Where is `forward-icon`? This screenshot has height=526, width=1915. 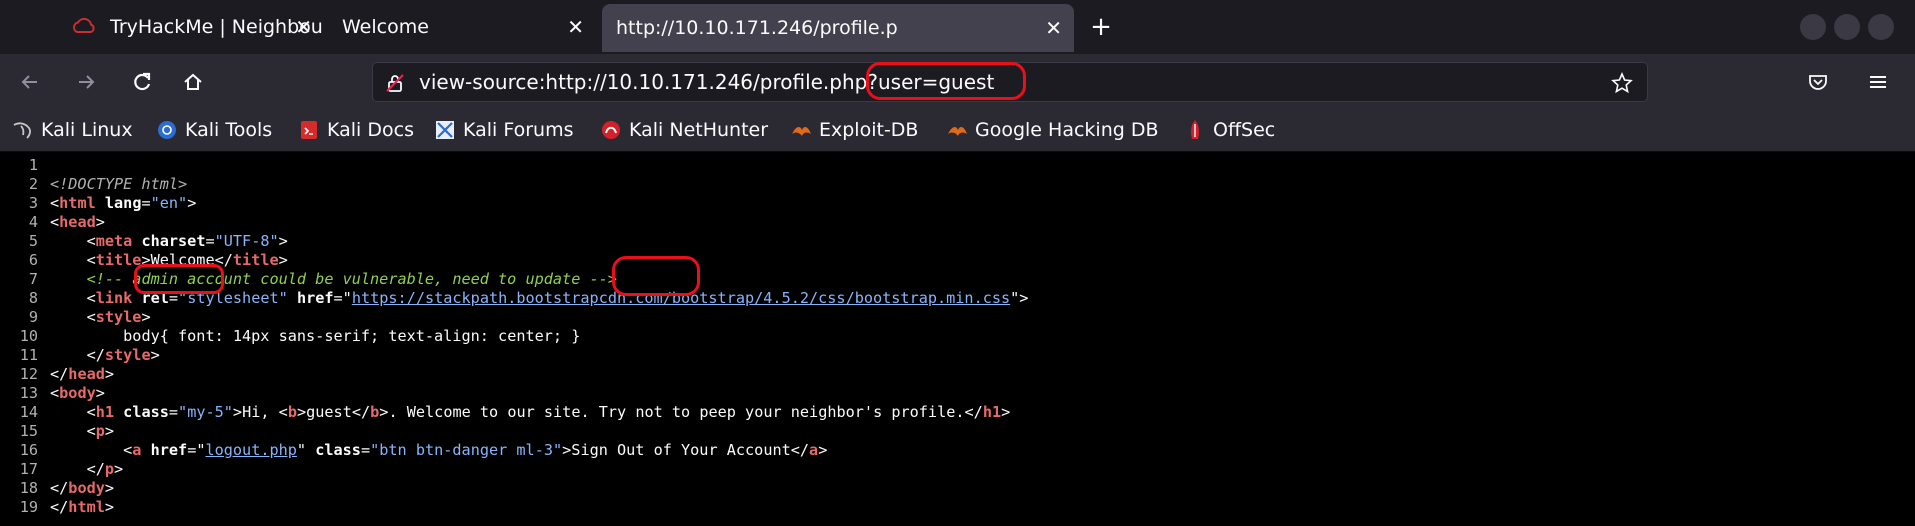
forward-icon is located at coordinates (86, 82).